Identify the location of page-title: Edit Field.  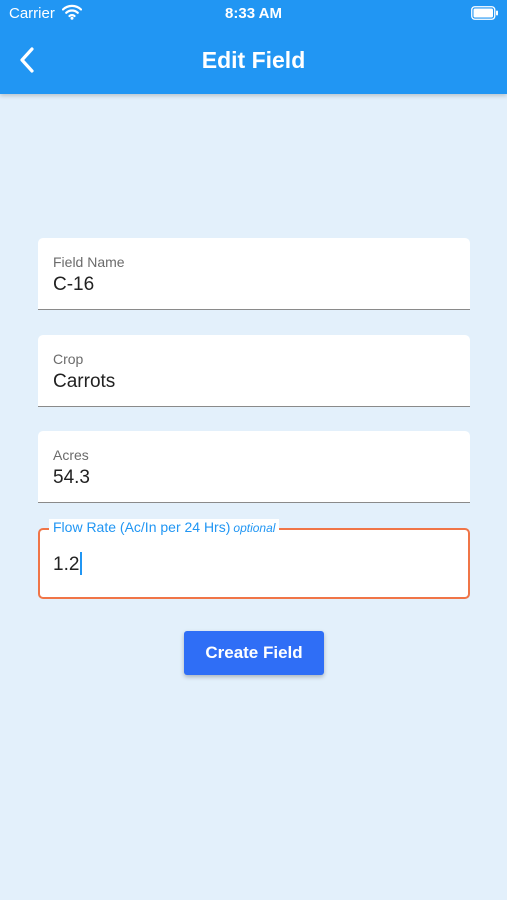
(253, 60).